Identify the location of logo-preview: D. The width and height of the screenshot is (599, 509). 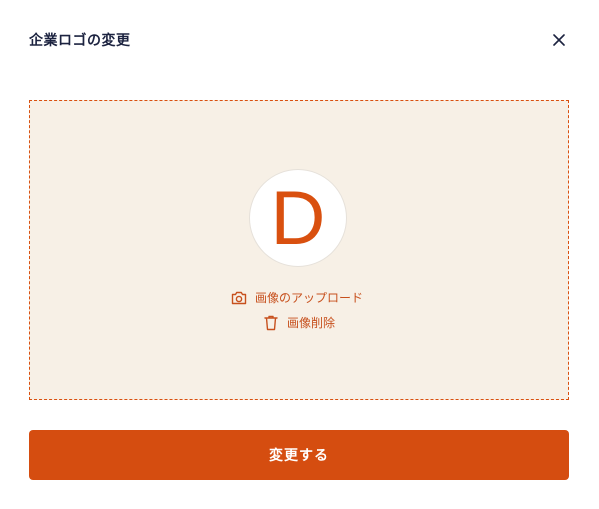
(298, 218).